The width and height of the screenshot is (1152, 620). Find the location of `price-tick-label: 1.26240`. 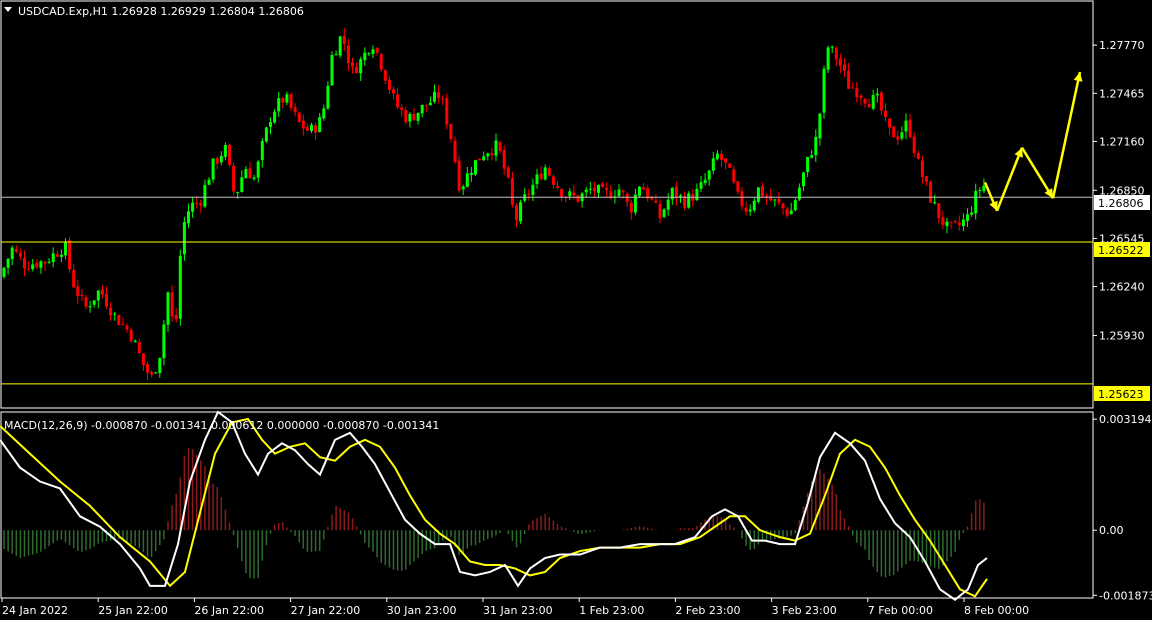

price-tick-label: 1.26240 is located at coordinates (1122, 287).